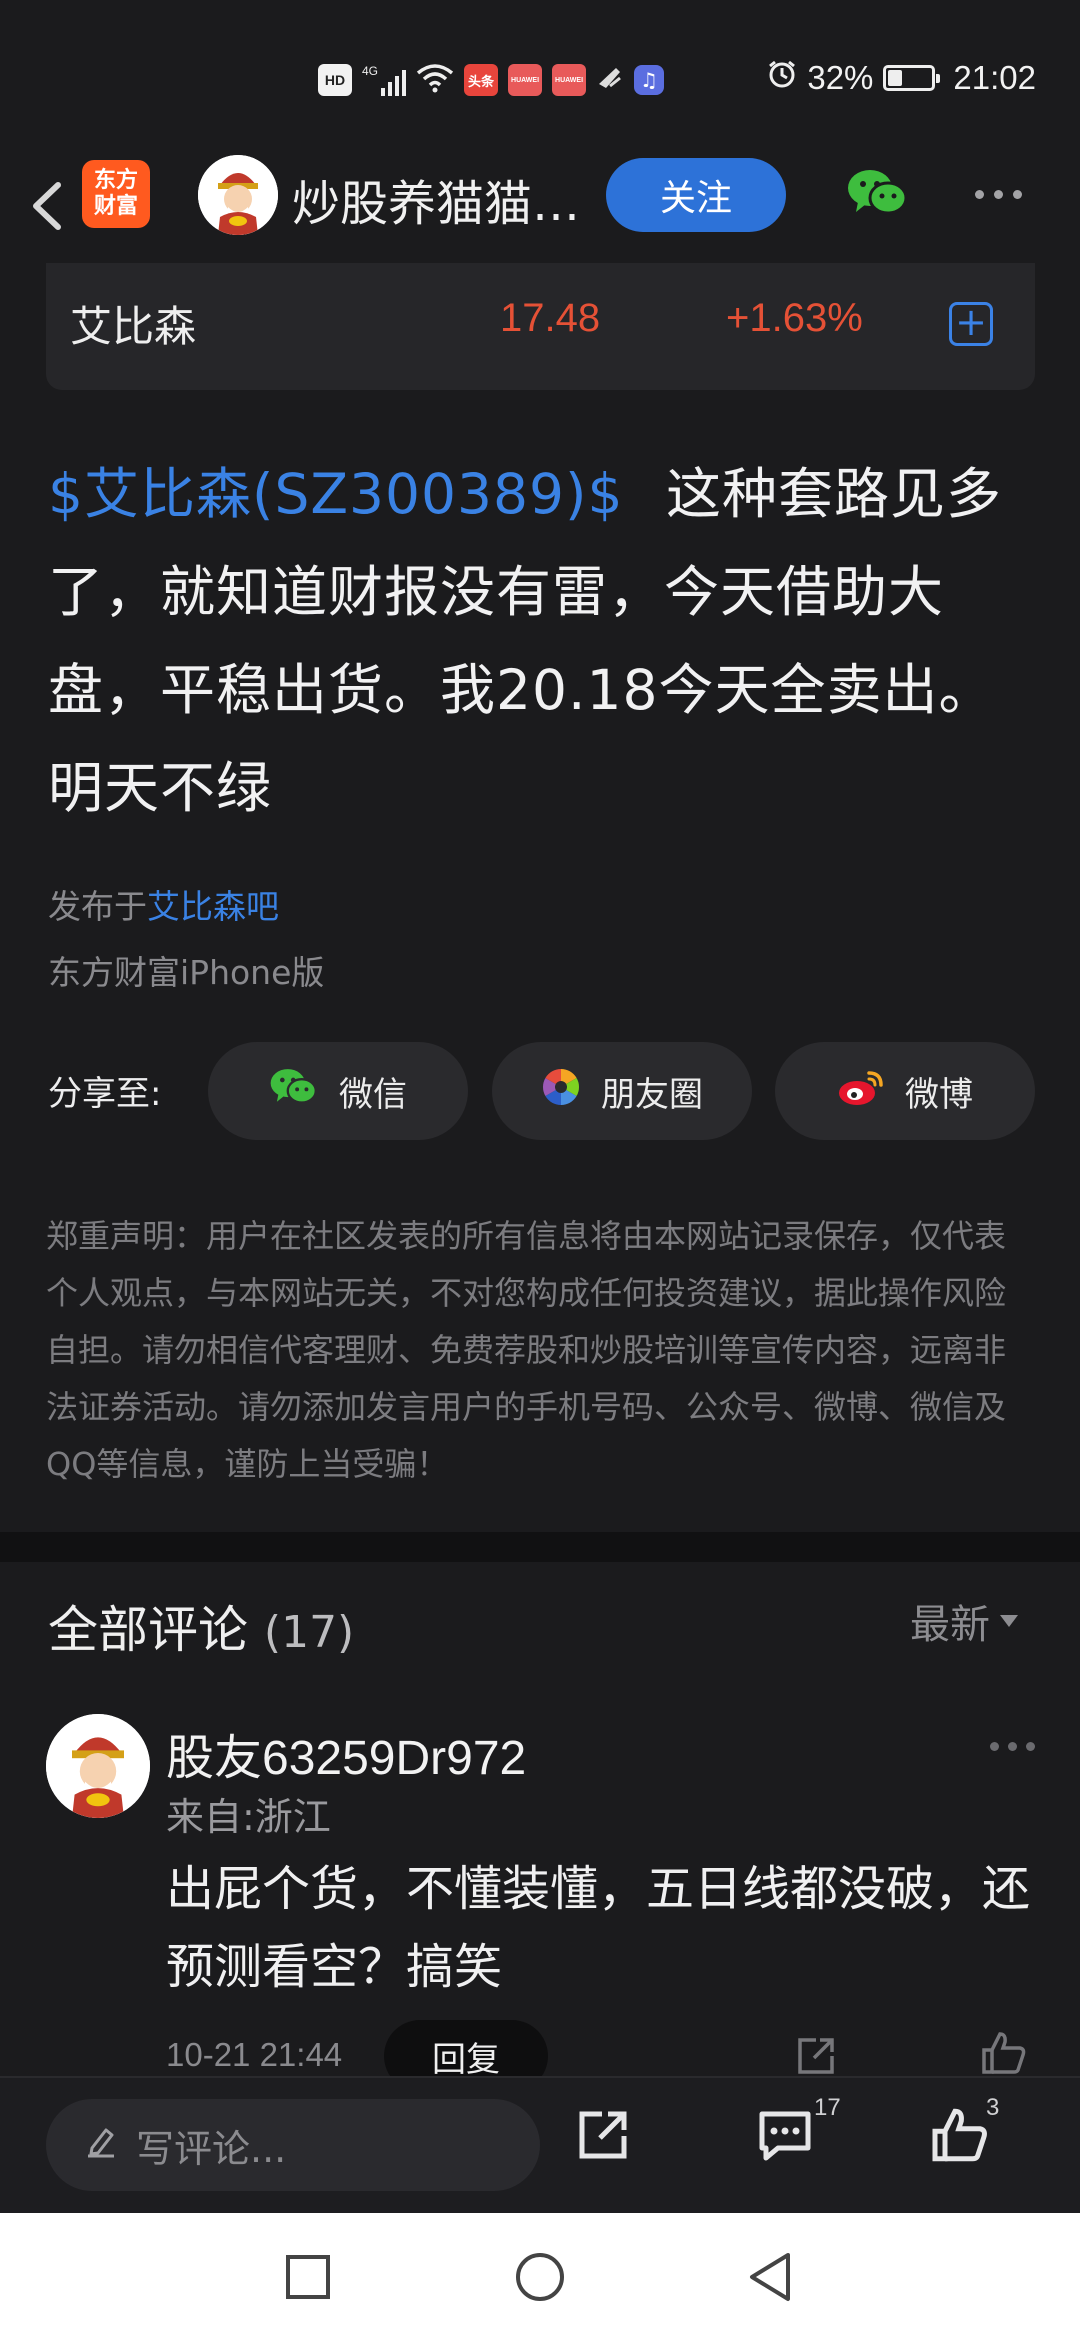 Image resolution: width=1080 pixels, height=2340 pixels. I want to click on signal-icon: 4G, so click(384, 80).